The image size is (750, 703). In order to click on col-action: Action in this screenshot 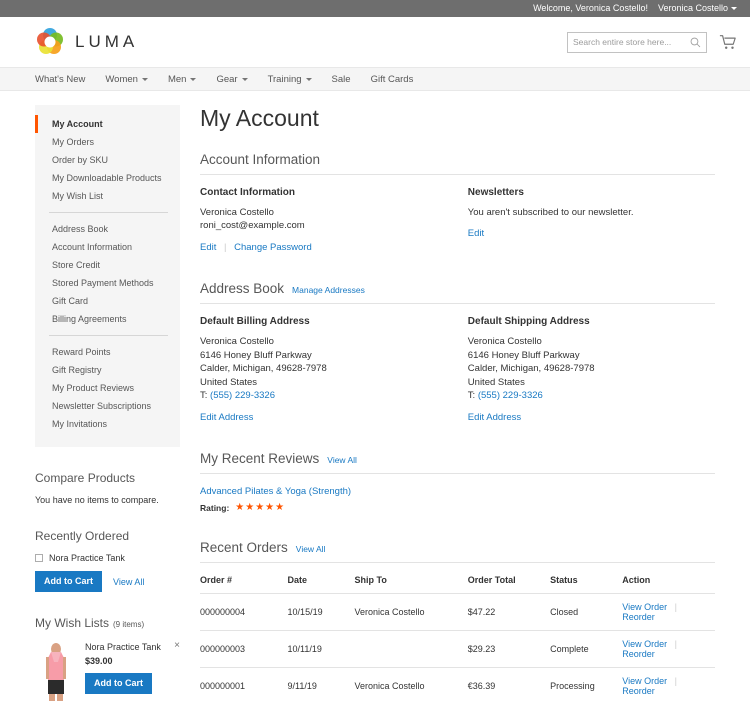, I will do `click(668, 585)`.